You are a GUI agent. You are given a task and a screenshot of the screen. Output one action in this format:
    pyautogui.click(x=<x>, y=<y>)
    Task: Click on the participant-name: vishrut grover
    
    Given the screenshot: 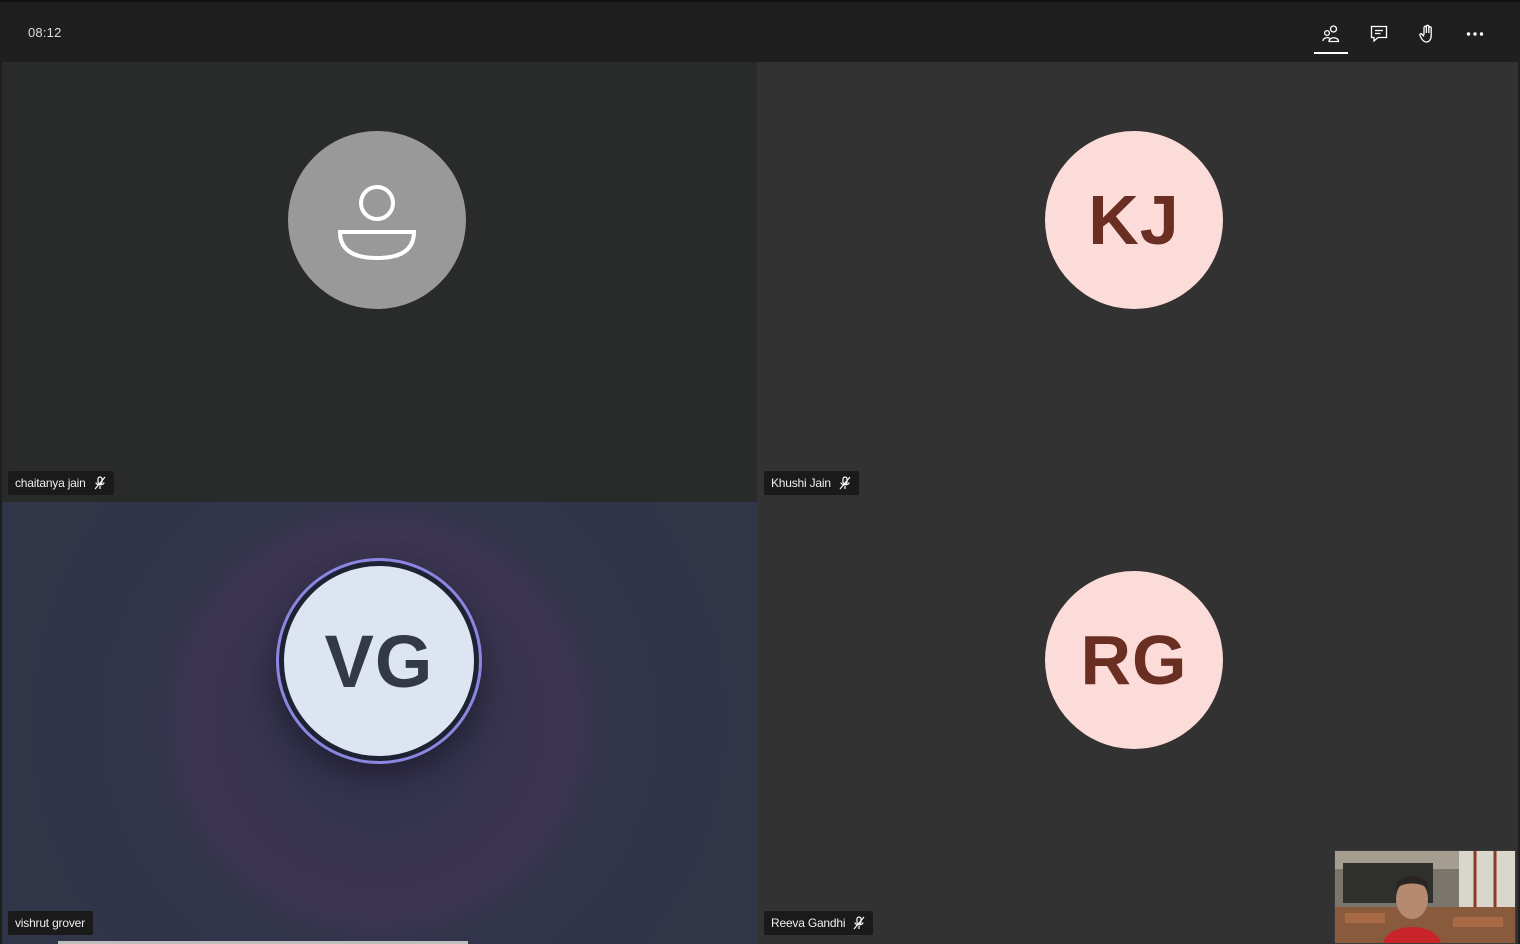 What is the action you would take?
    pyautogui.click(x=50, y=923)
    